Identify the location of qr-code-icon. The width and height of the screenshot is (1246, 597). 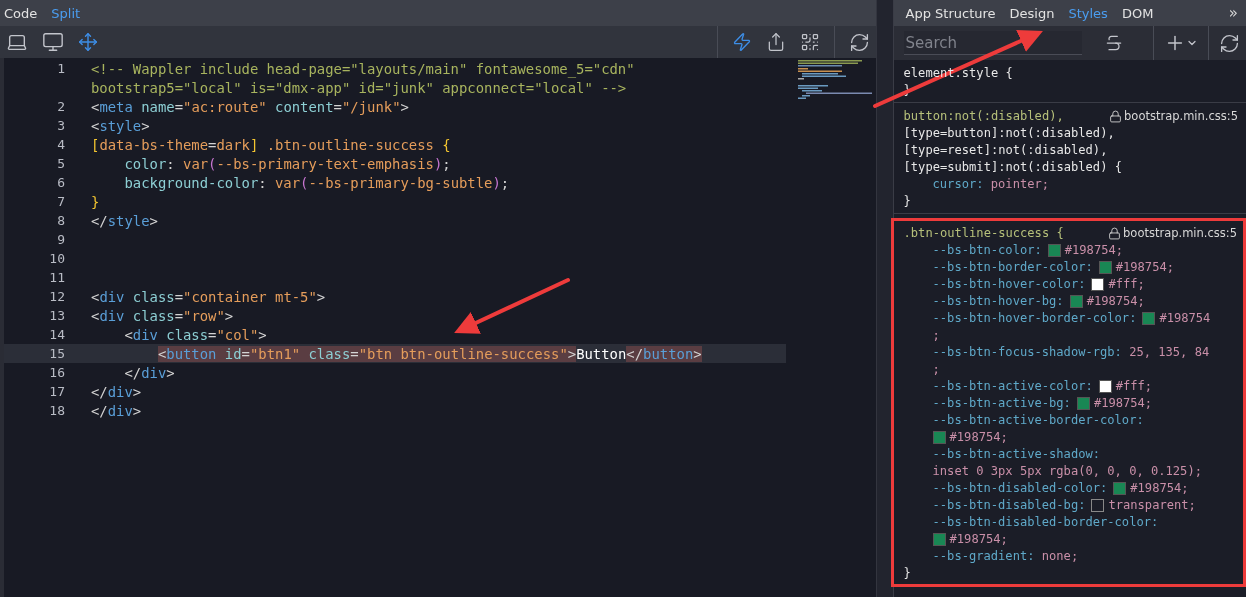
(809, 42).